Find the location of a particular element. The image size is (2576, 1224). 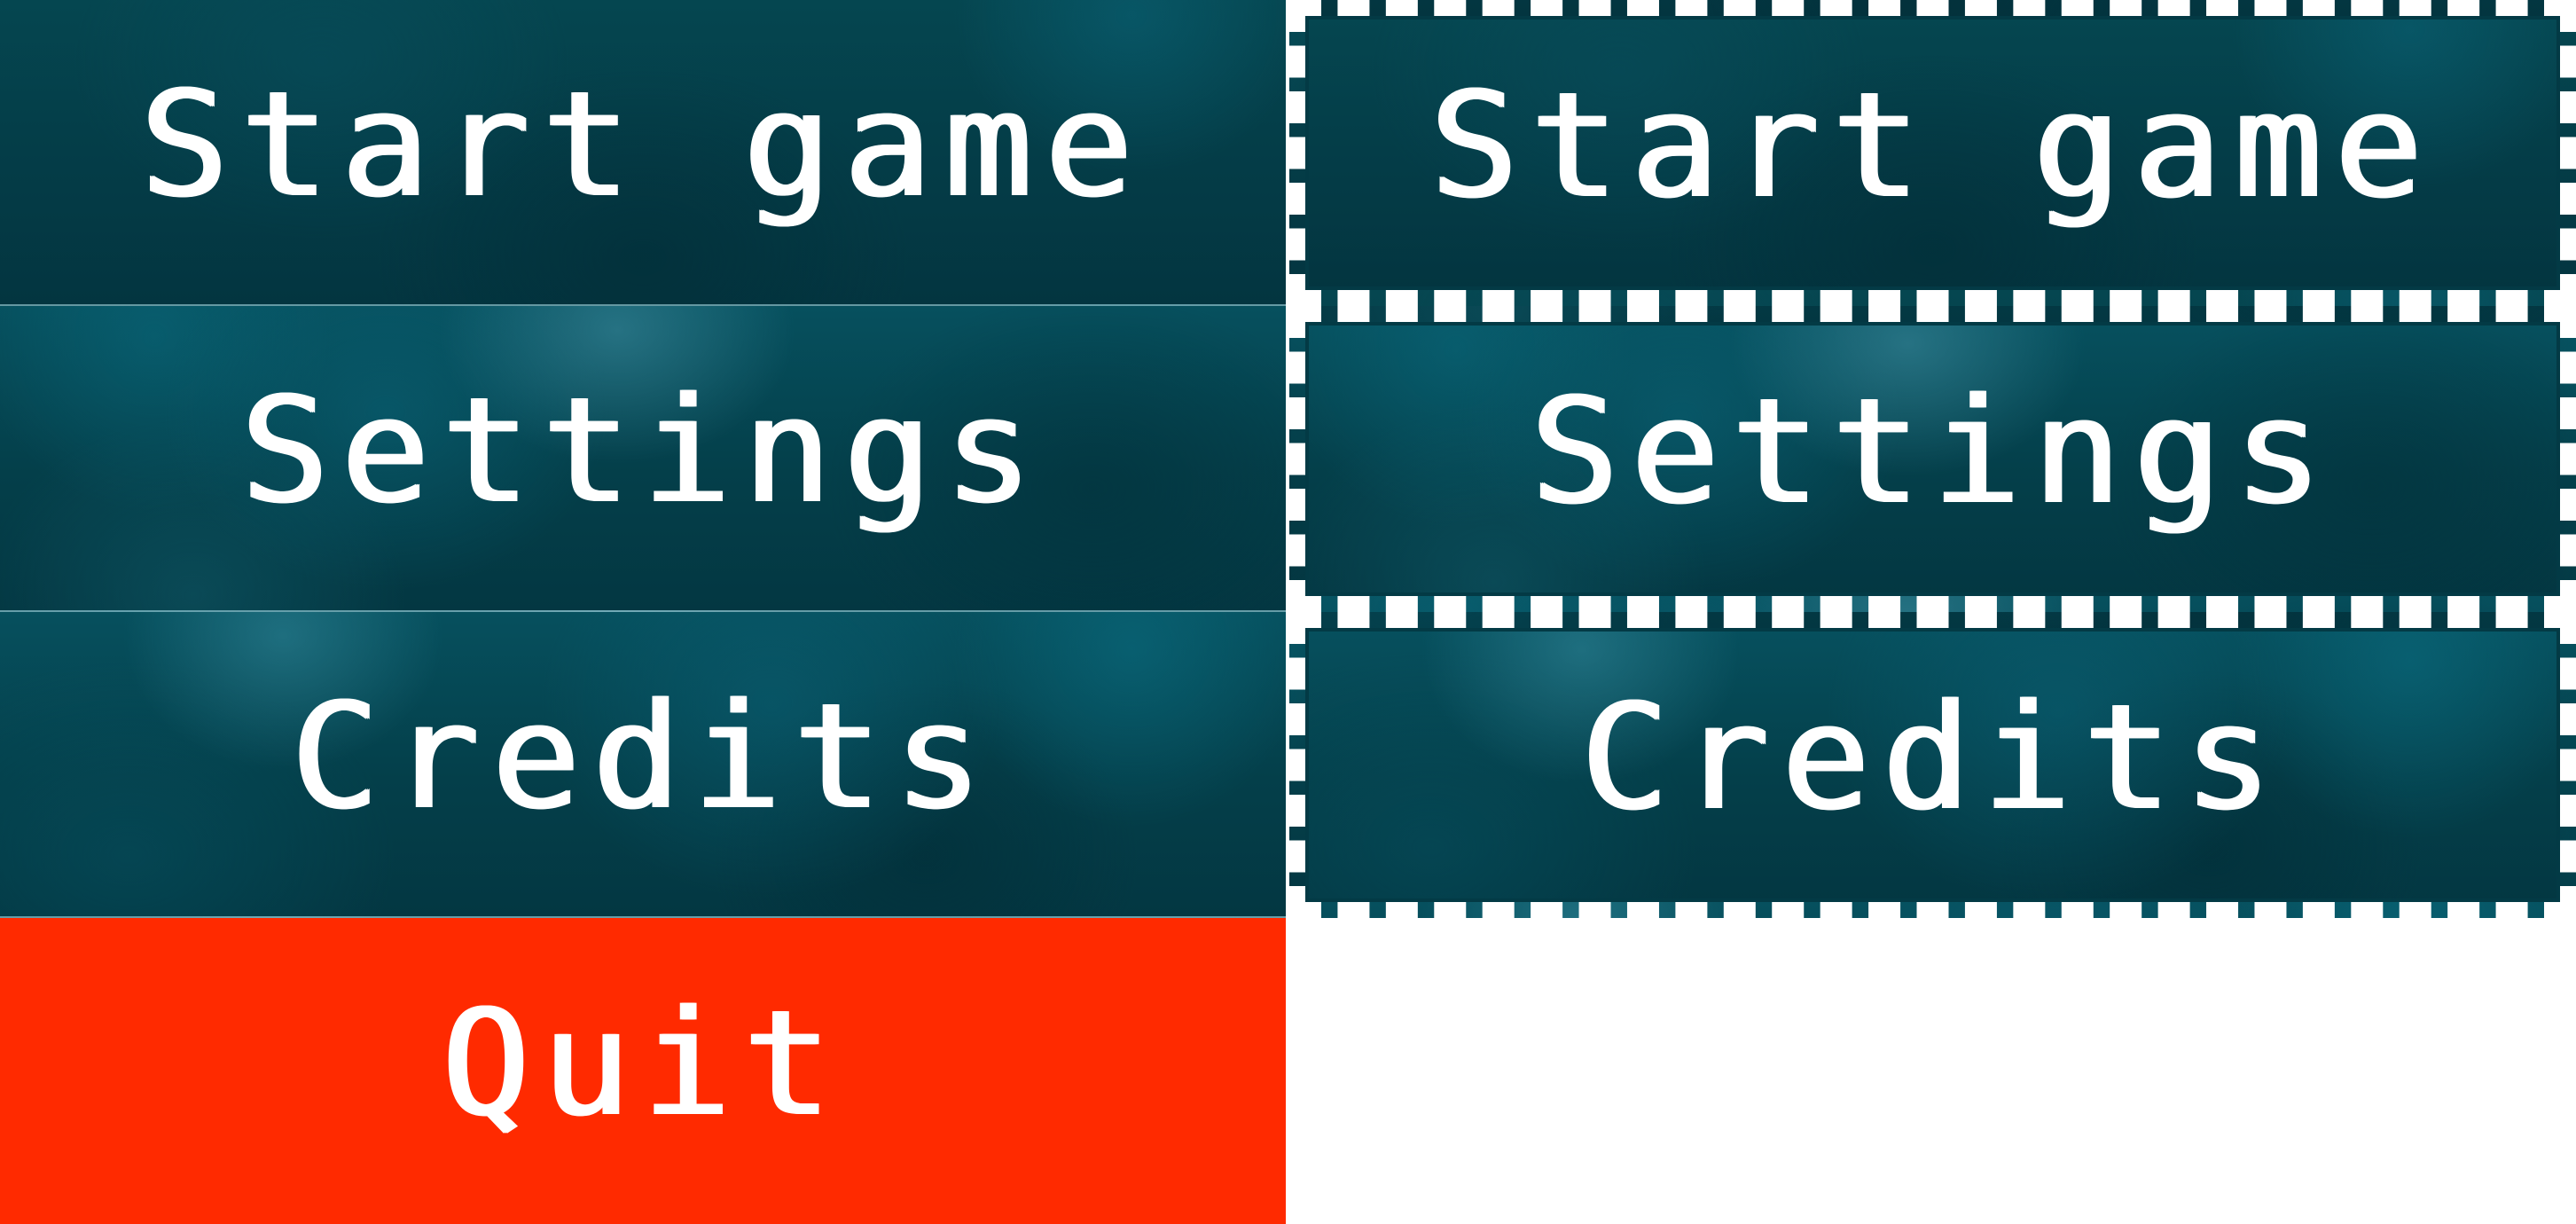

settings-button: Settings is located at coordinates (643, 459).